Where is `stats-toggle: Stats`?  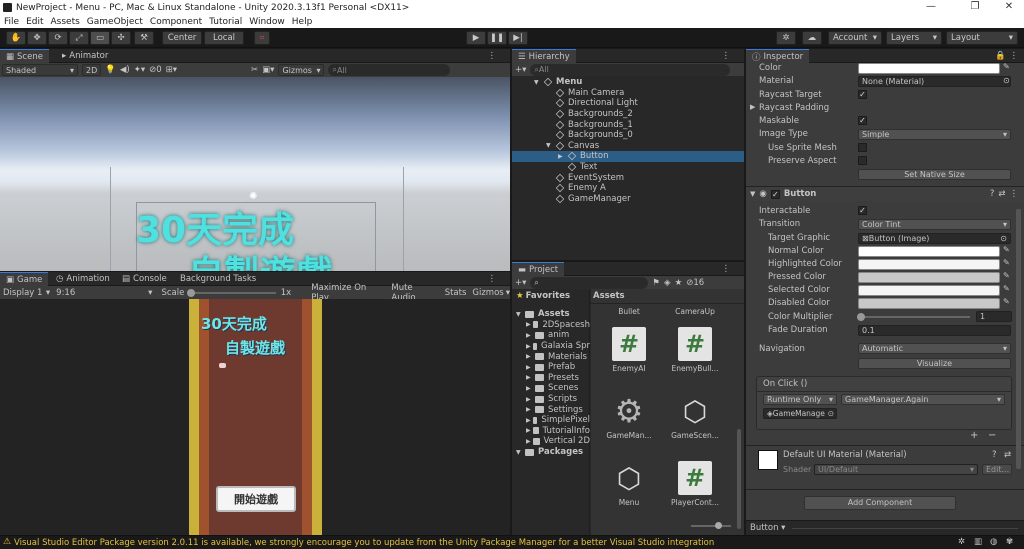 stats-toggle: Stats is located at coordinates (456, 293).